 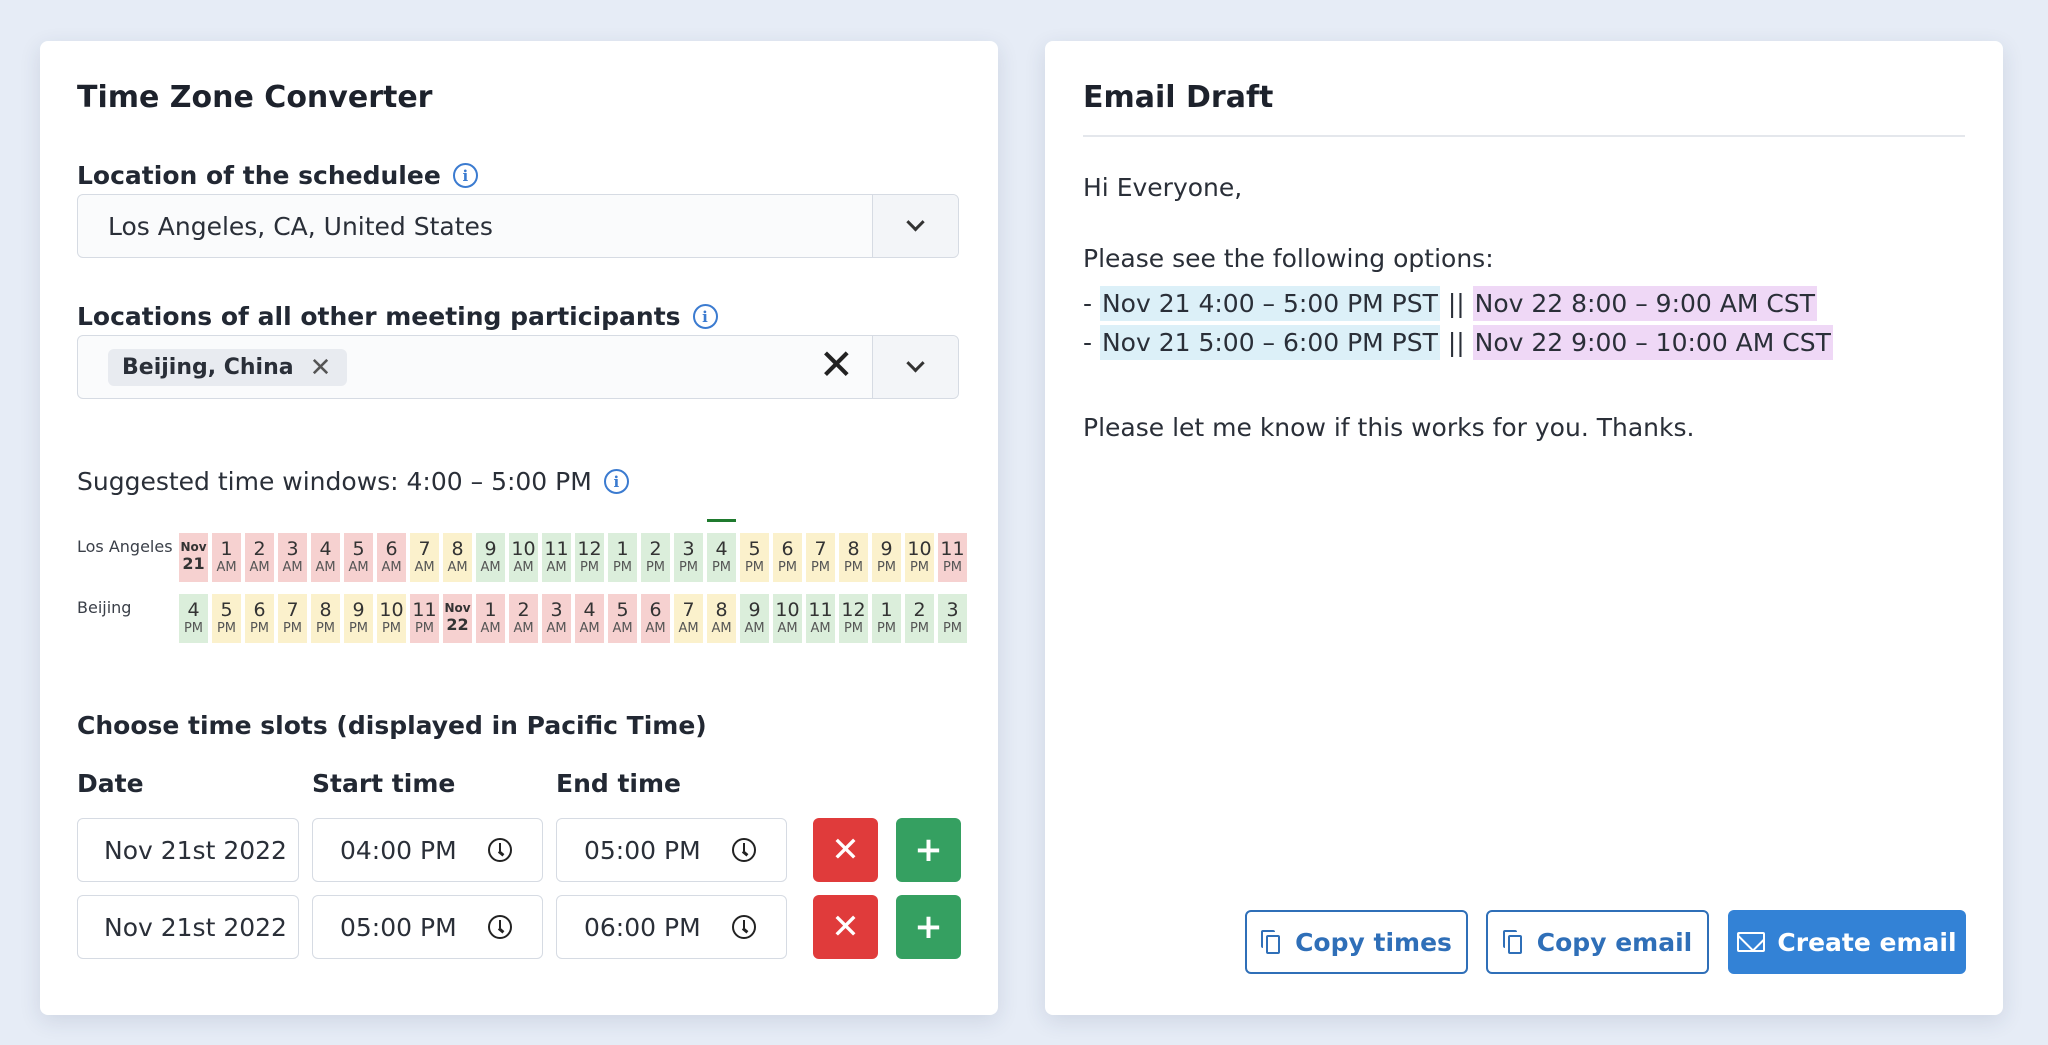 I want to click on cell-hour: 11, so click(x=424, y=610).